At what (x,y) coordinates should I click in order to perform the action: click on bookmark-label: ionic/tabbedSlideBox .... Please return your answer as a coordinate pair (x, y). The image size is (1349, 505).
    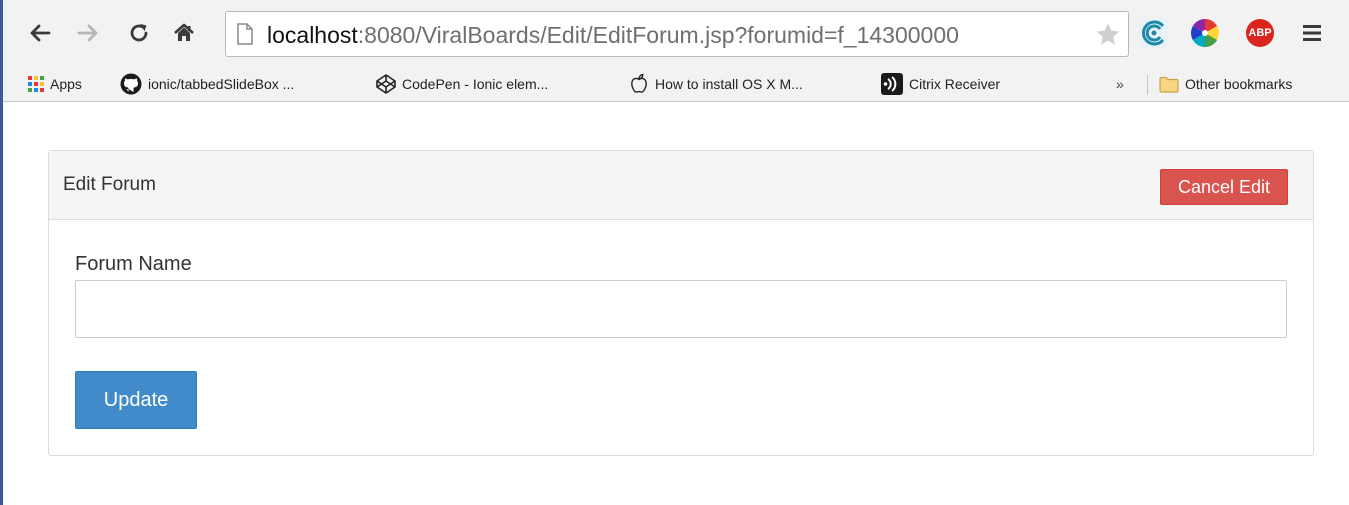
    Looking at the image, I should click on (221, 84).